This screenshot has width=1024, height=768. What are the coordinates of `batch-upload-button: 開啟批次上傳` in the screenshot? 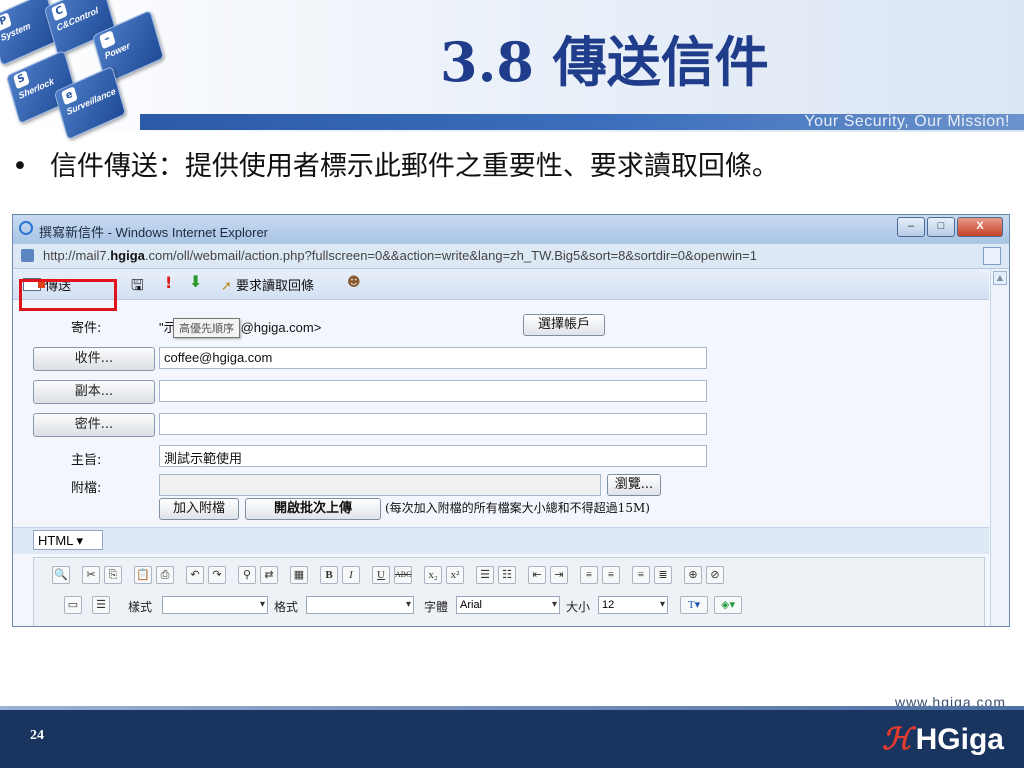 It's located at (313, 509).